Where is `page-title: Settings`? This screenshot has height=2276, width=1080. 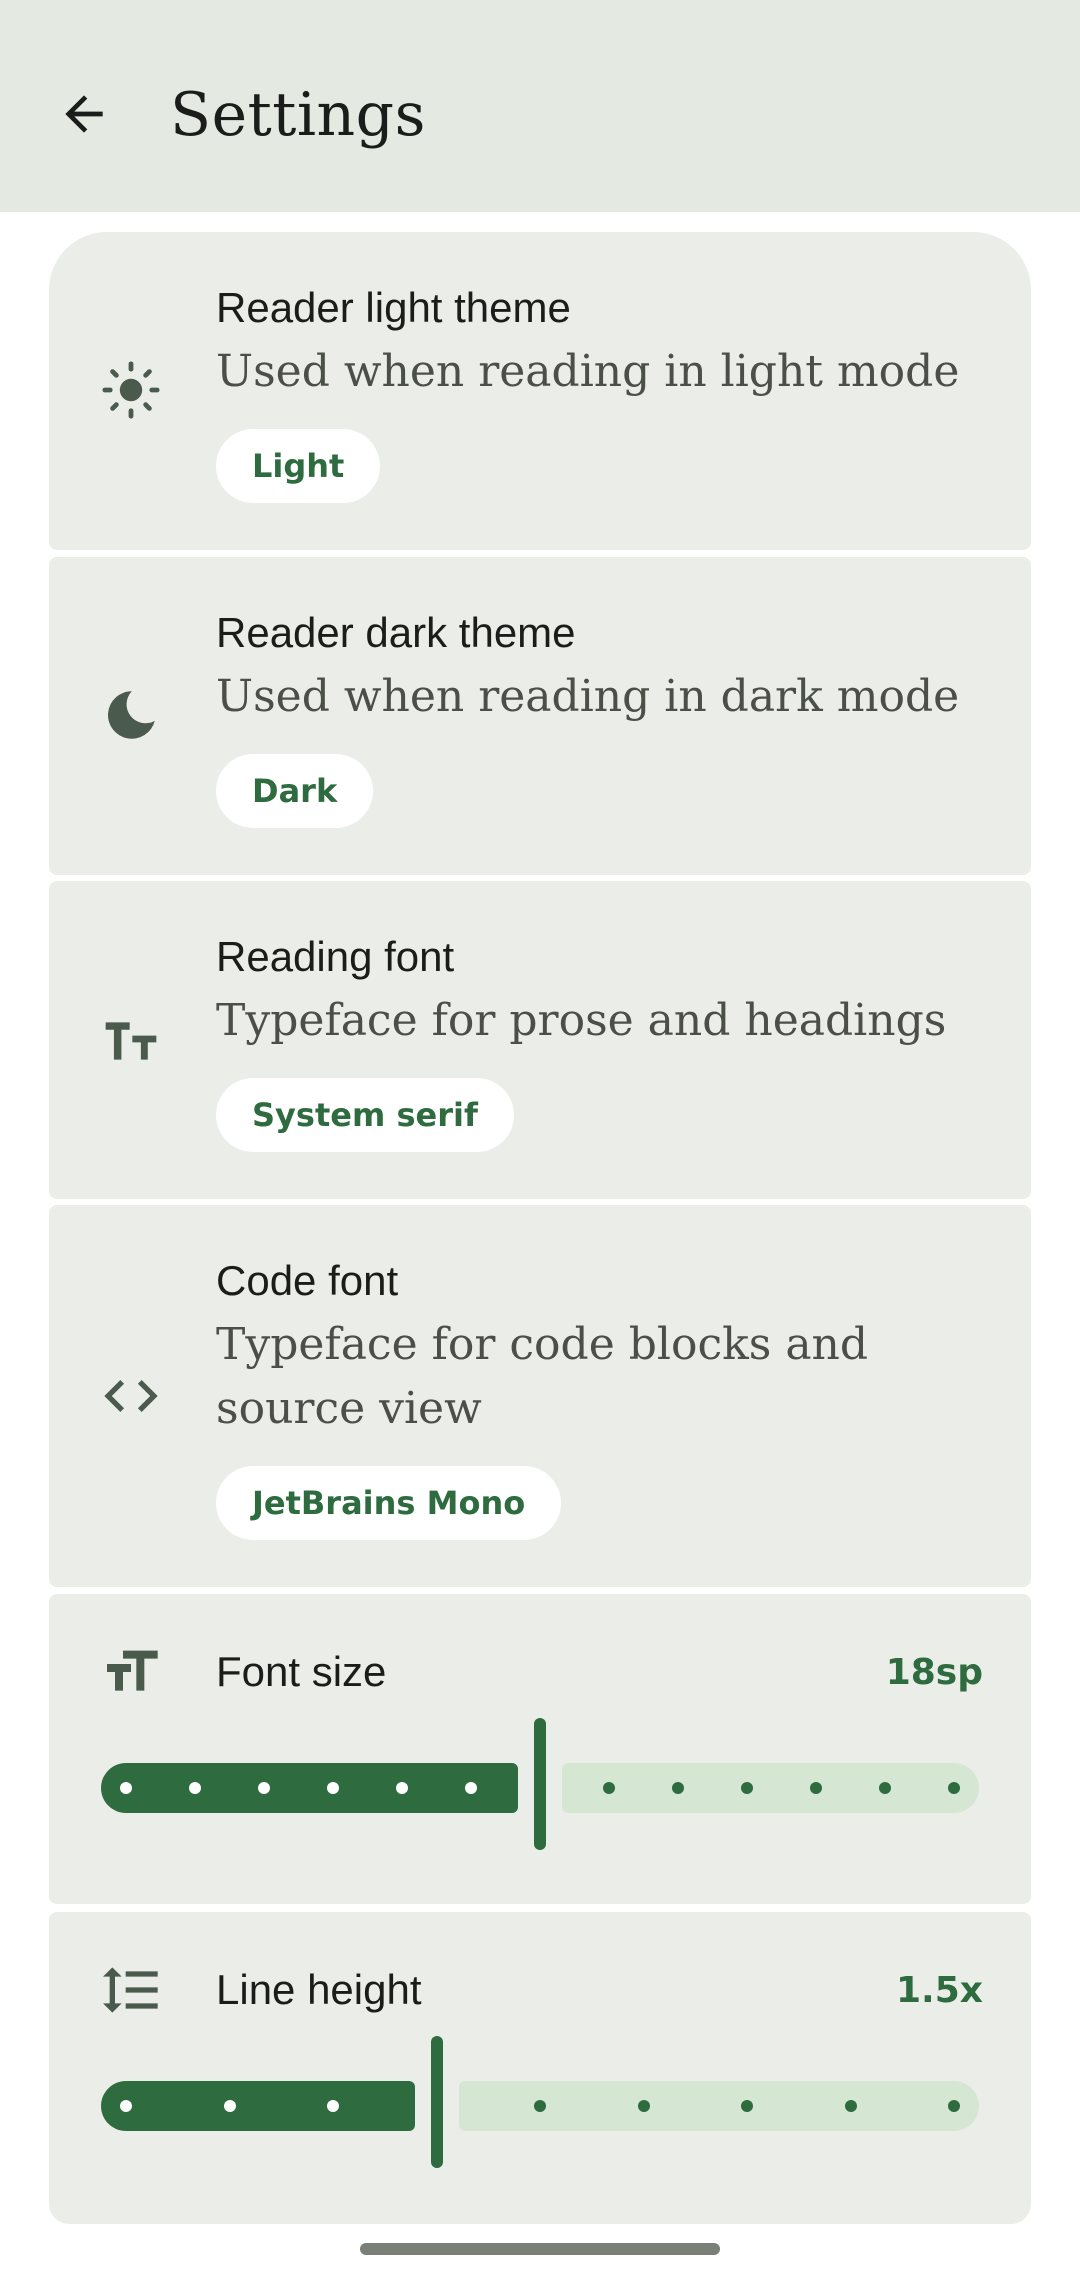 page-title: Settings is located at coordinates (298, 115).